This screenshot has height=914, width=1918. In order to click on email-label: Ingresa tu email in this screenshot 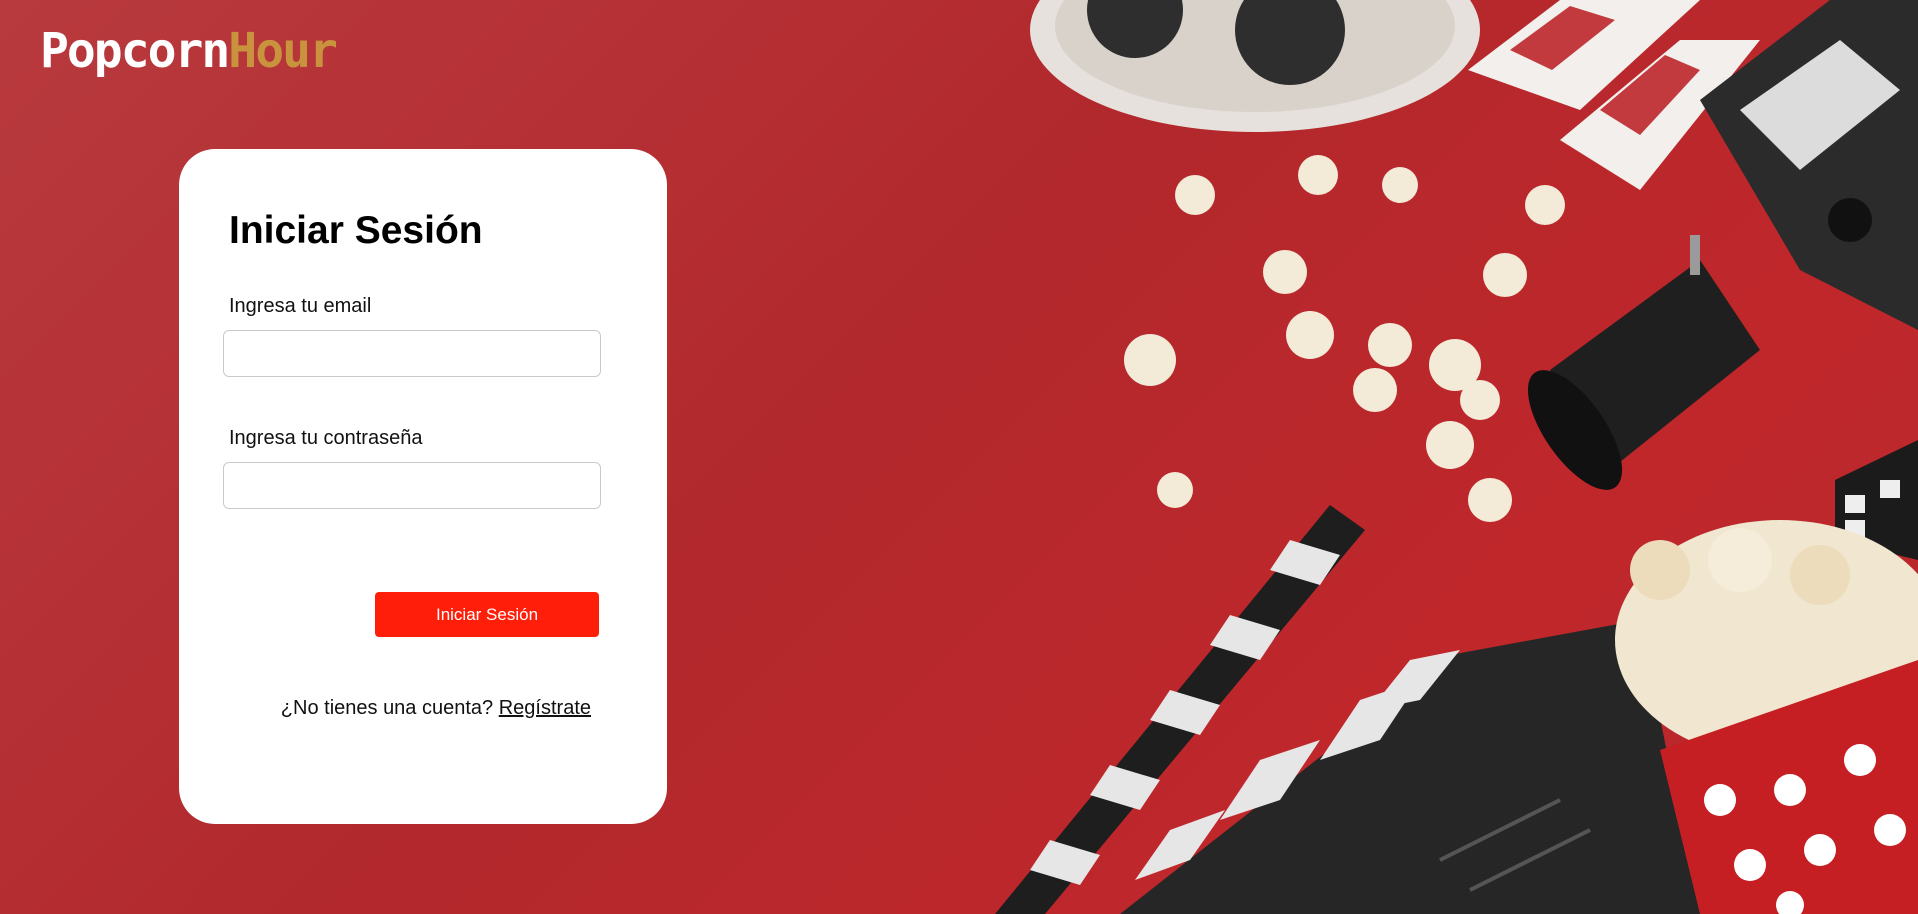, I will do `click(300, 306)`.